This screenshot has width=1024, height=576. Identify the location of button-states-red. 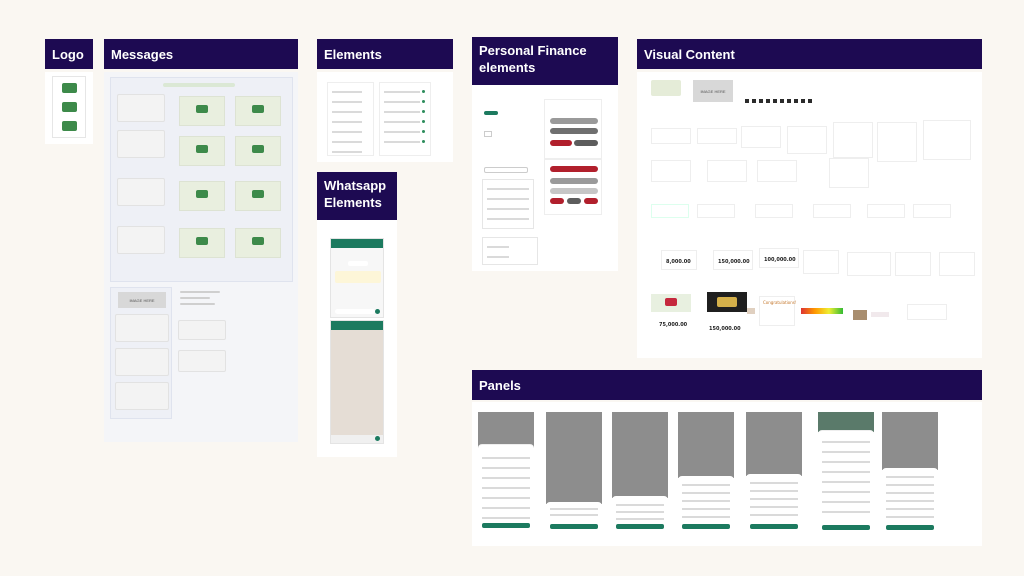
(573, 187).